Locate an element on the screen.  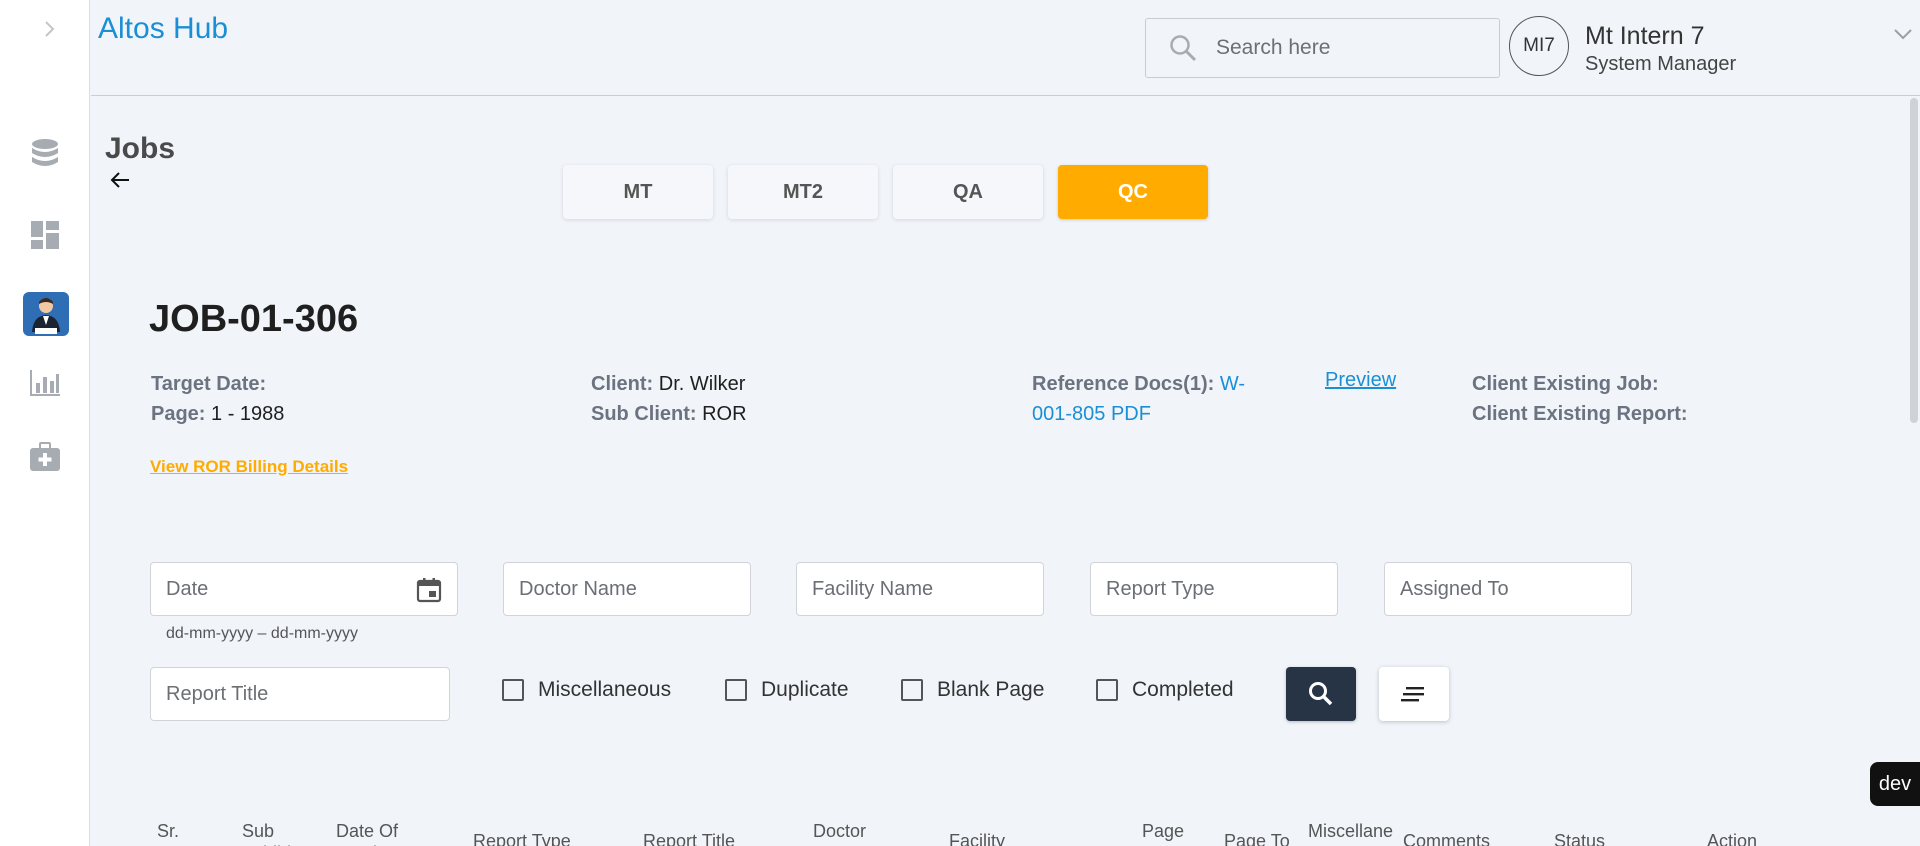
miscellaneous-label: Miscellaneous is located at coordinates (605, 689).